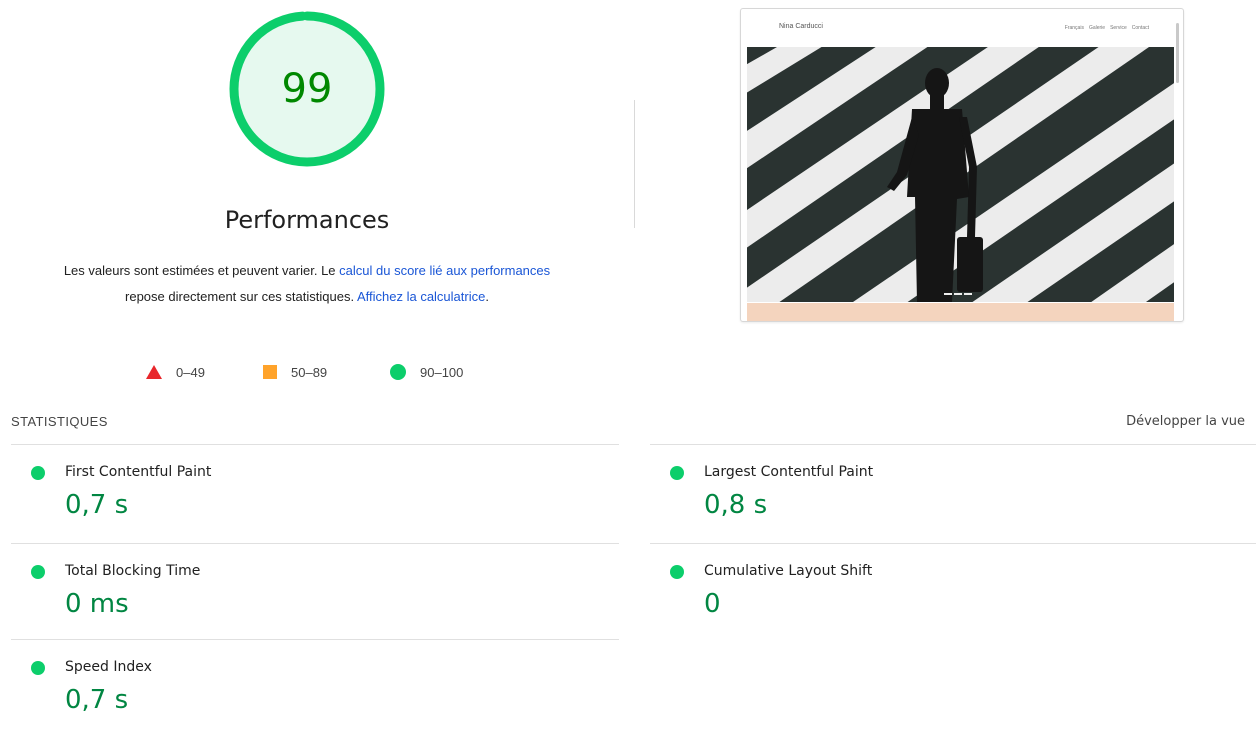 The width and height of the screenshot is (1257, 744). What do you see at coordinates (736, 505) in the screenshot?
I see `metric-value: 0,8 s` at bounding box center [736, 505].